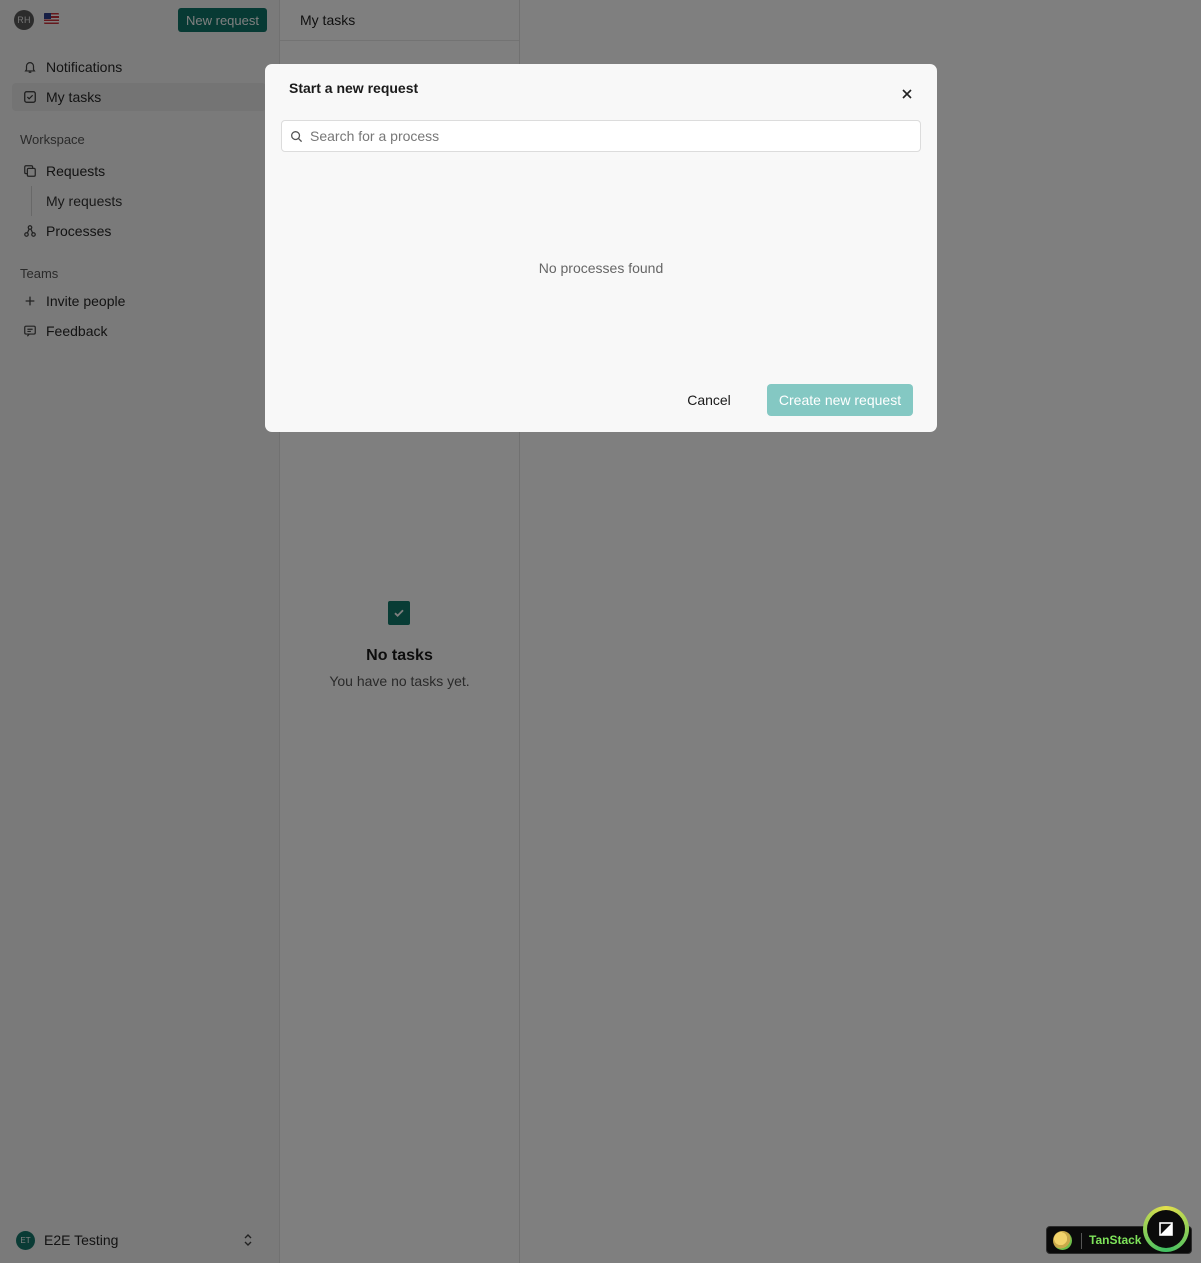  What do you see at coordinates (1062, 1240) in the screenshot?
I see `tanstack-logo-icon` at bounding box center [1062, 1240].